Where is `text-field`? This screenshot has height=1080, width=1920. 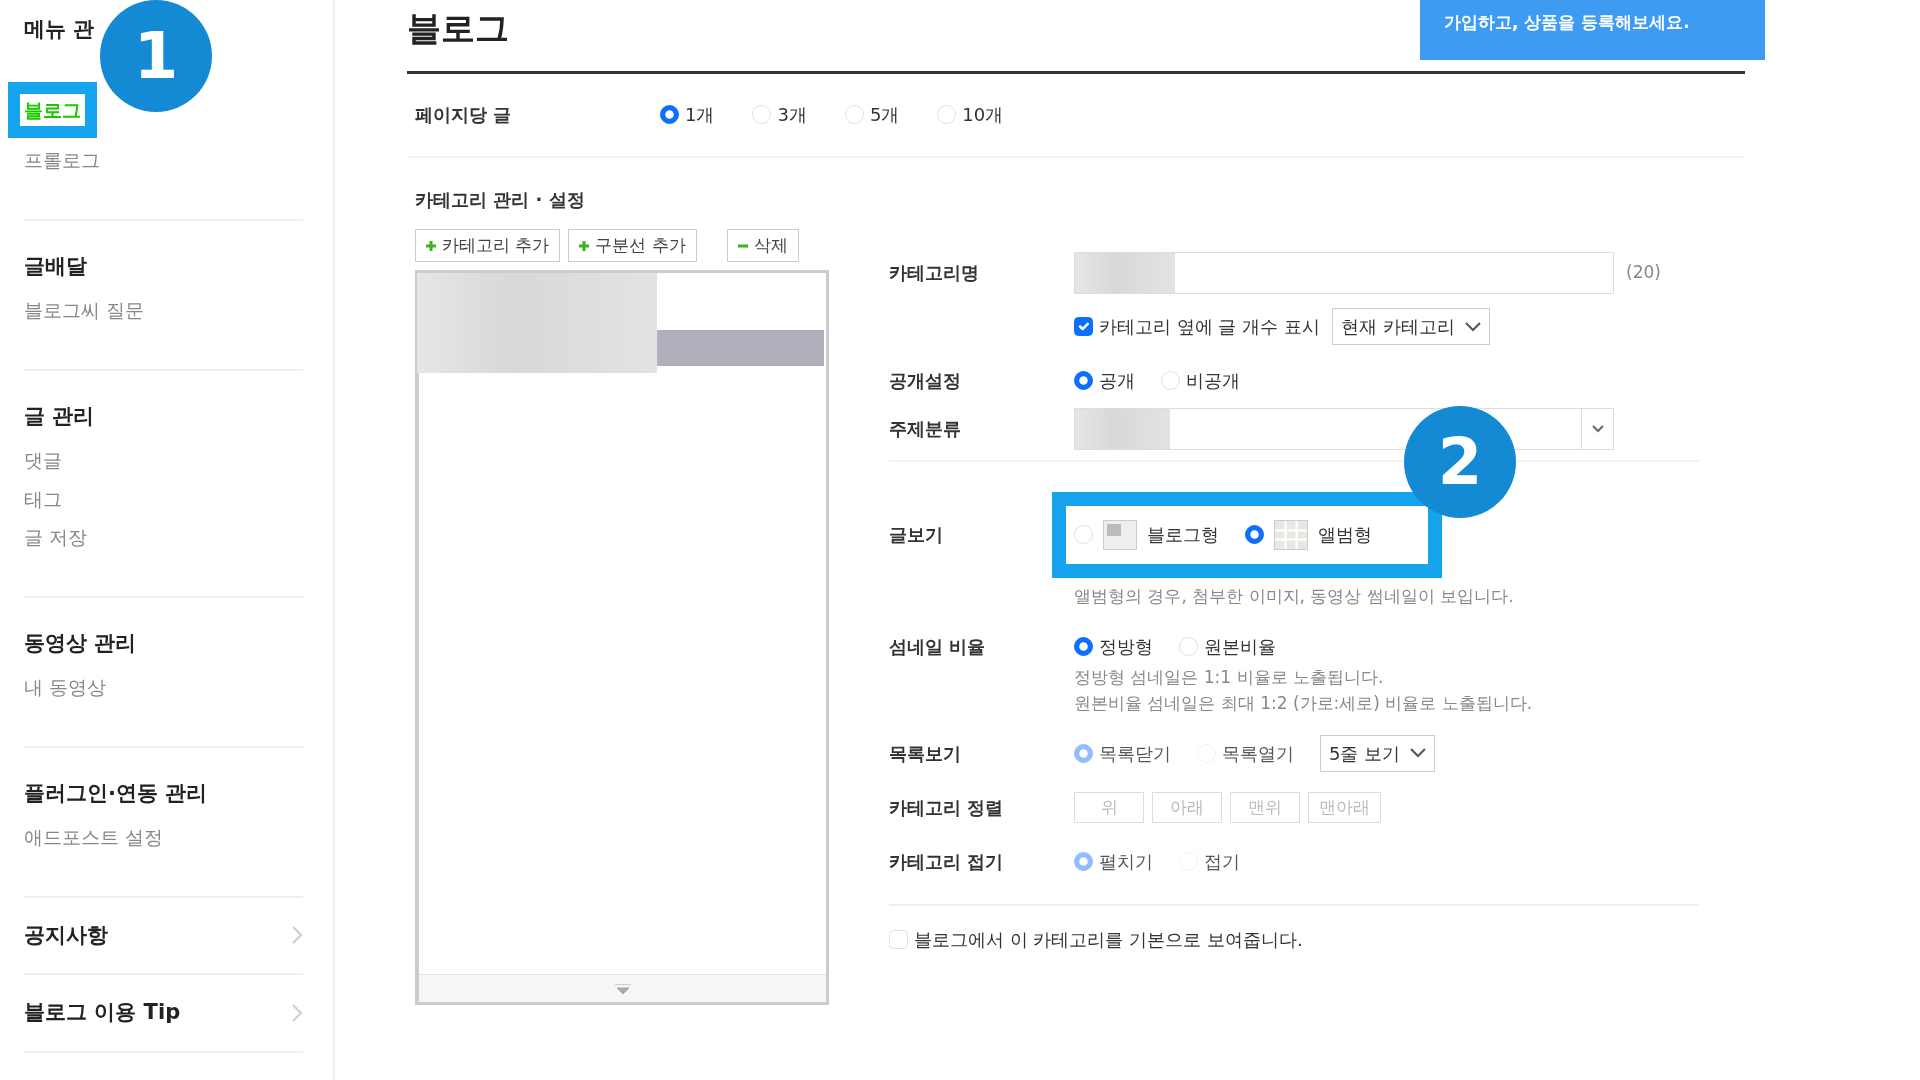
text-field is located at coordinates (1344, 272).